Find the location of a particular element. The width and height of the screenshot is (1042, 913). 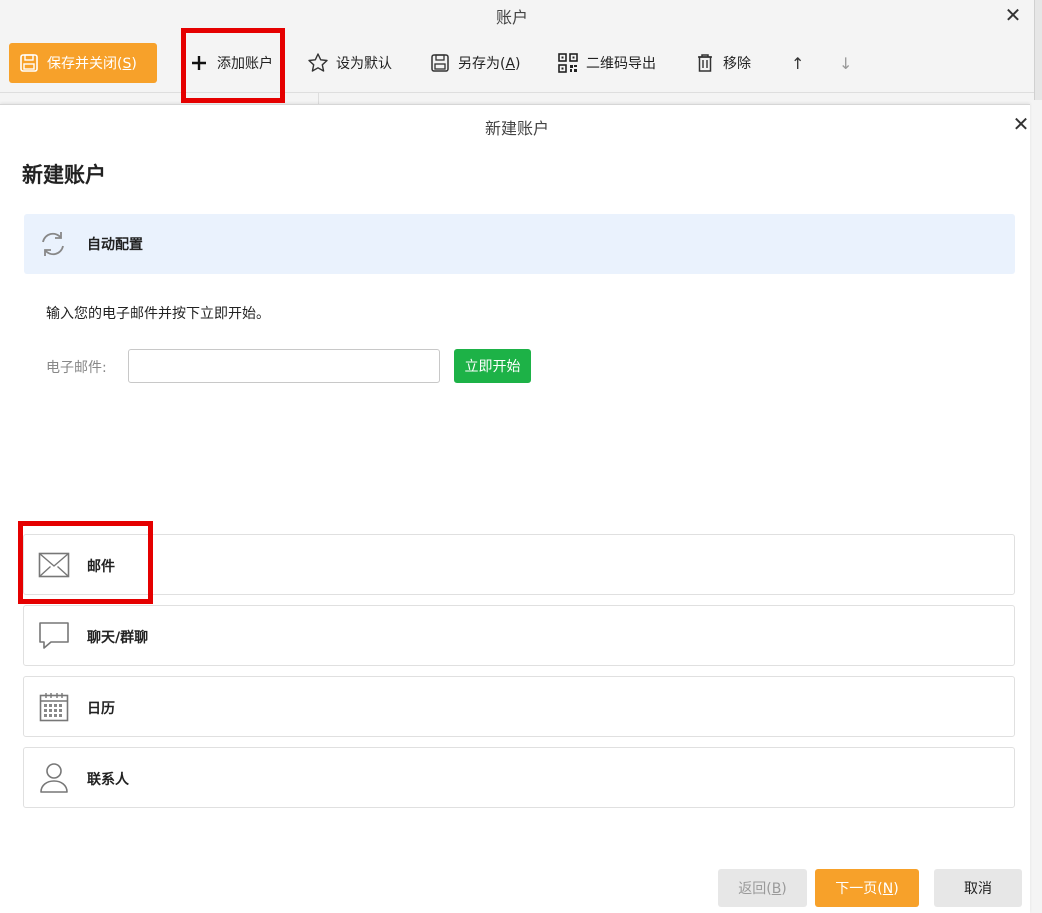

next-page-button: 下一页(N) is located at coordinates (867, 888).